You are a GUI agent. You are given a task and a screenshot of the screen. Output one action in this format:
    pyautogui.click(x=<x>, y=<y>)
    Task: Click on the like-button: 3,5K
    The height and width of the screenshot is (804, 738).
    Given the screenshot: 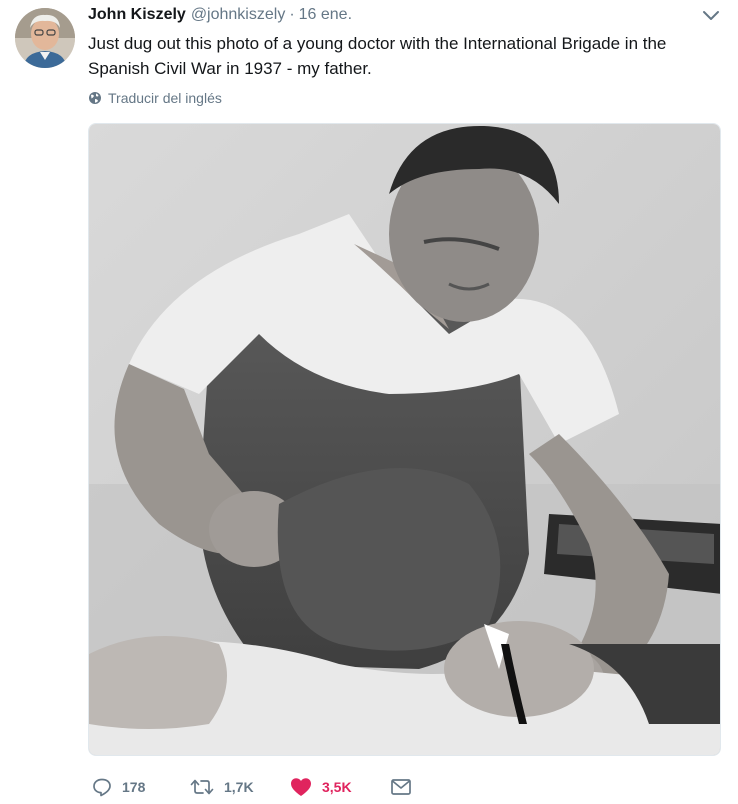 What is the action you would take?
    pyautogui.click(x=321, y=787)
    